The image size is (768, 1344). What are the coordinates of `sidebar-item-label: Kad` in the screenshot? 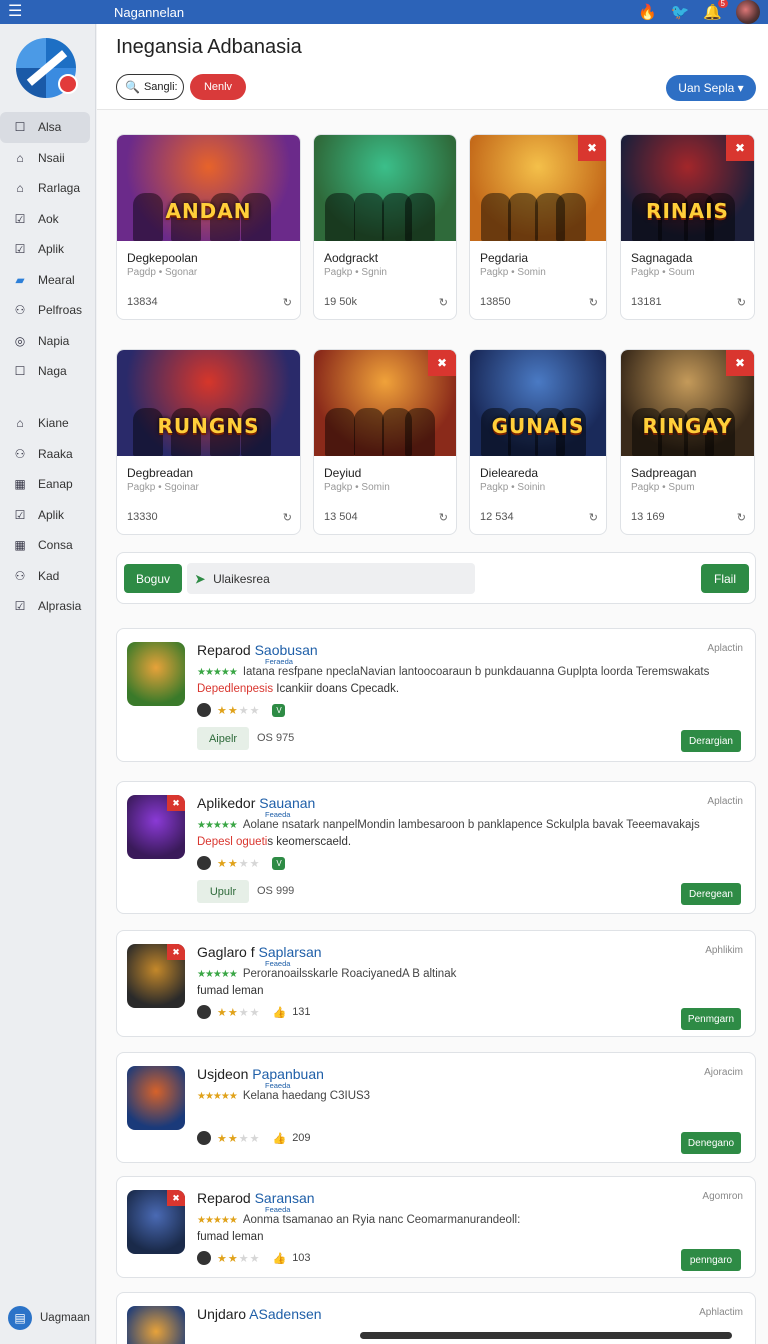 It's located at (49, 575).